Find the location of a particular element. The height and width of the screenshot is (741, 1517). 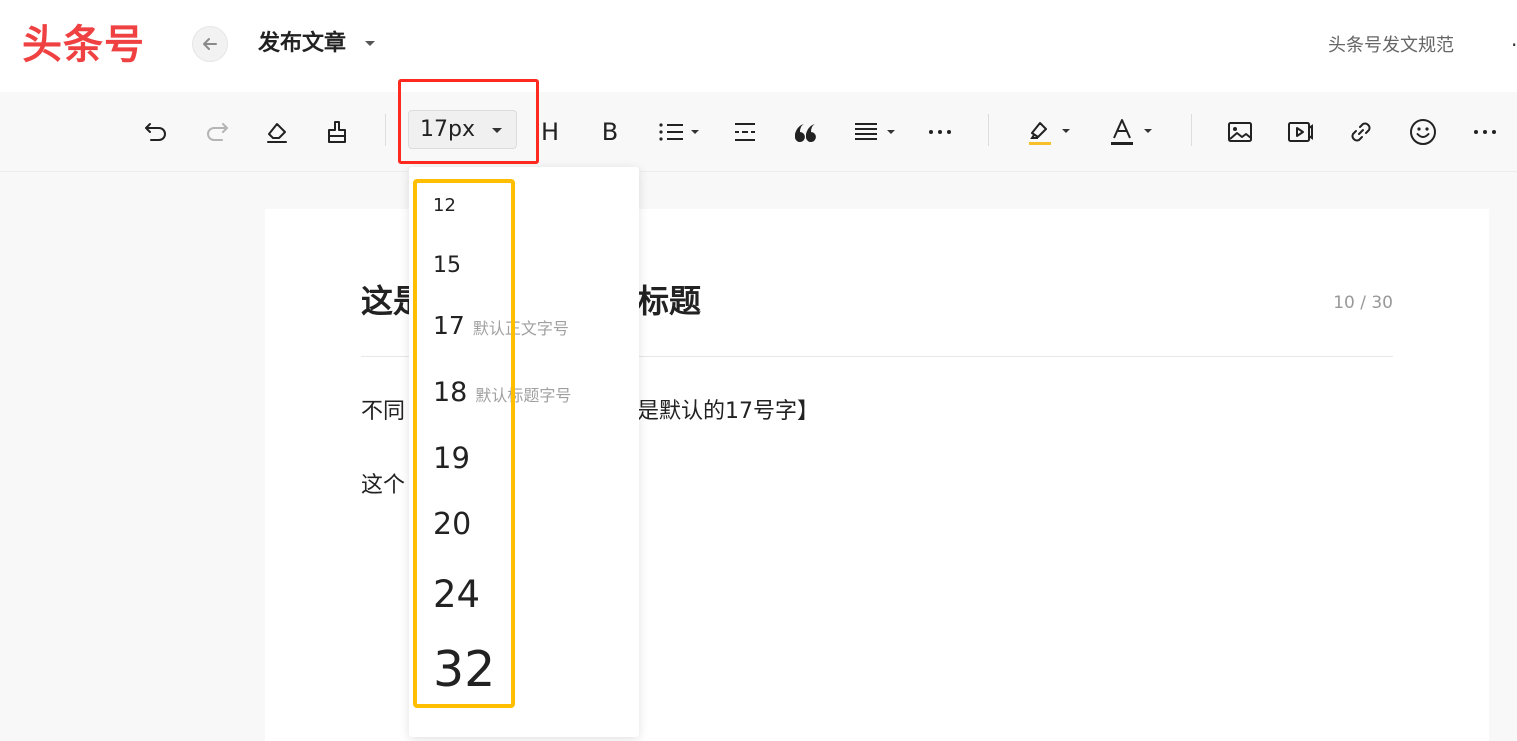

list-button is located at coordinates (679, 132).